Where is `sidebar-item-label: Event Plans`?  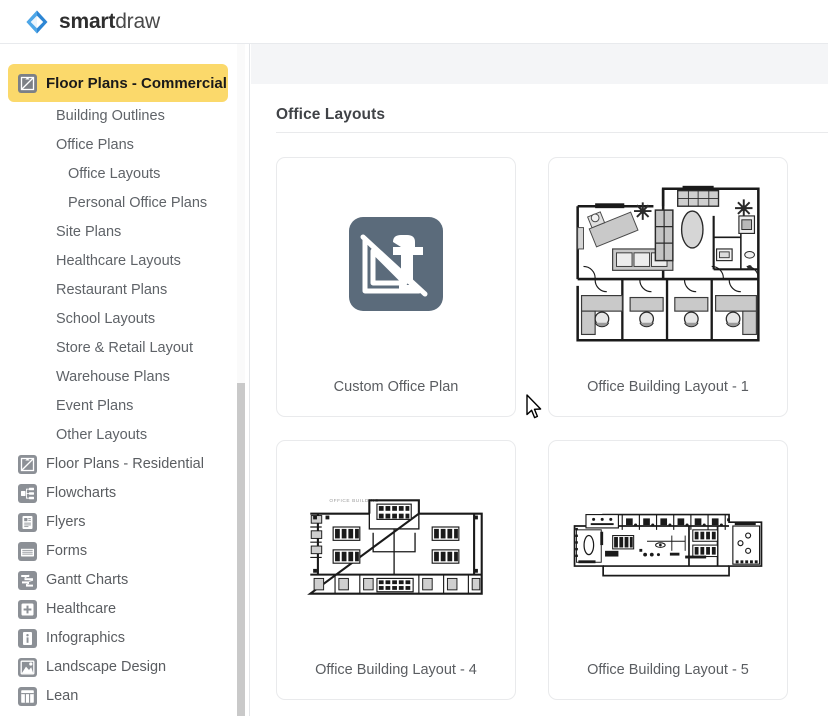
sidebar-item-label: Event Plans is located at coordinates (95, 406).